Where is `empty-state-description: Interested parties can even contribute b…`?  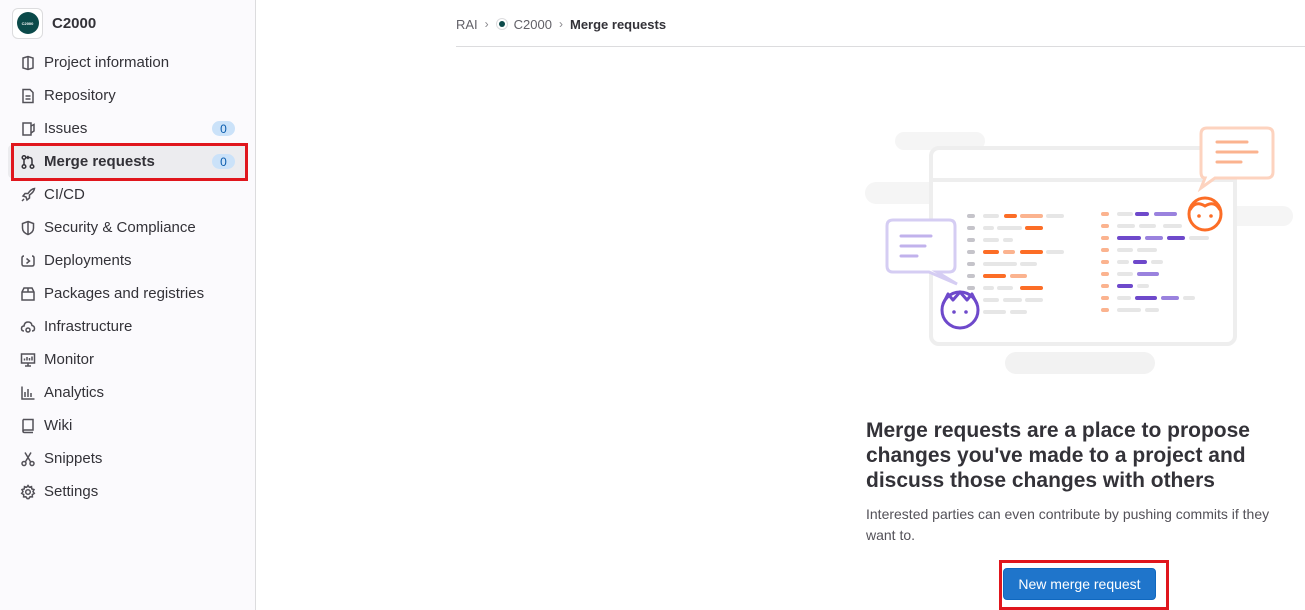
empty-state-description: Interested parties can even contribute b… is located at coordinates (1068, 524).